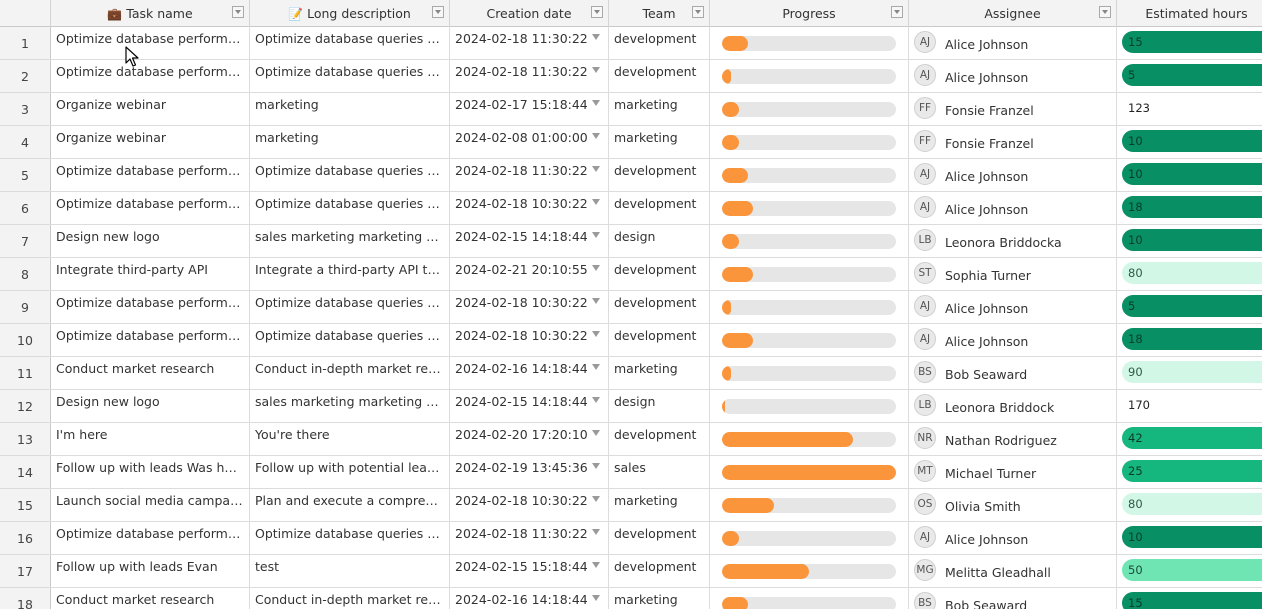 The height and width of the screenshot is (609, 1262). What do you see at coordinates (1013, 406) in the screenshot?
I see `assignee-cell: LB Leonora Briddock` at bounding box center [1013, 406].